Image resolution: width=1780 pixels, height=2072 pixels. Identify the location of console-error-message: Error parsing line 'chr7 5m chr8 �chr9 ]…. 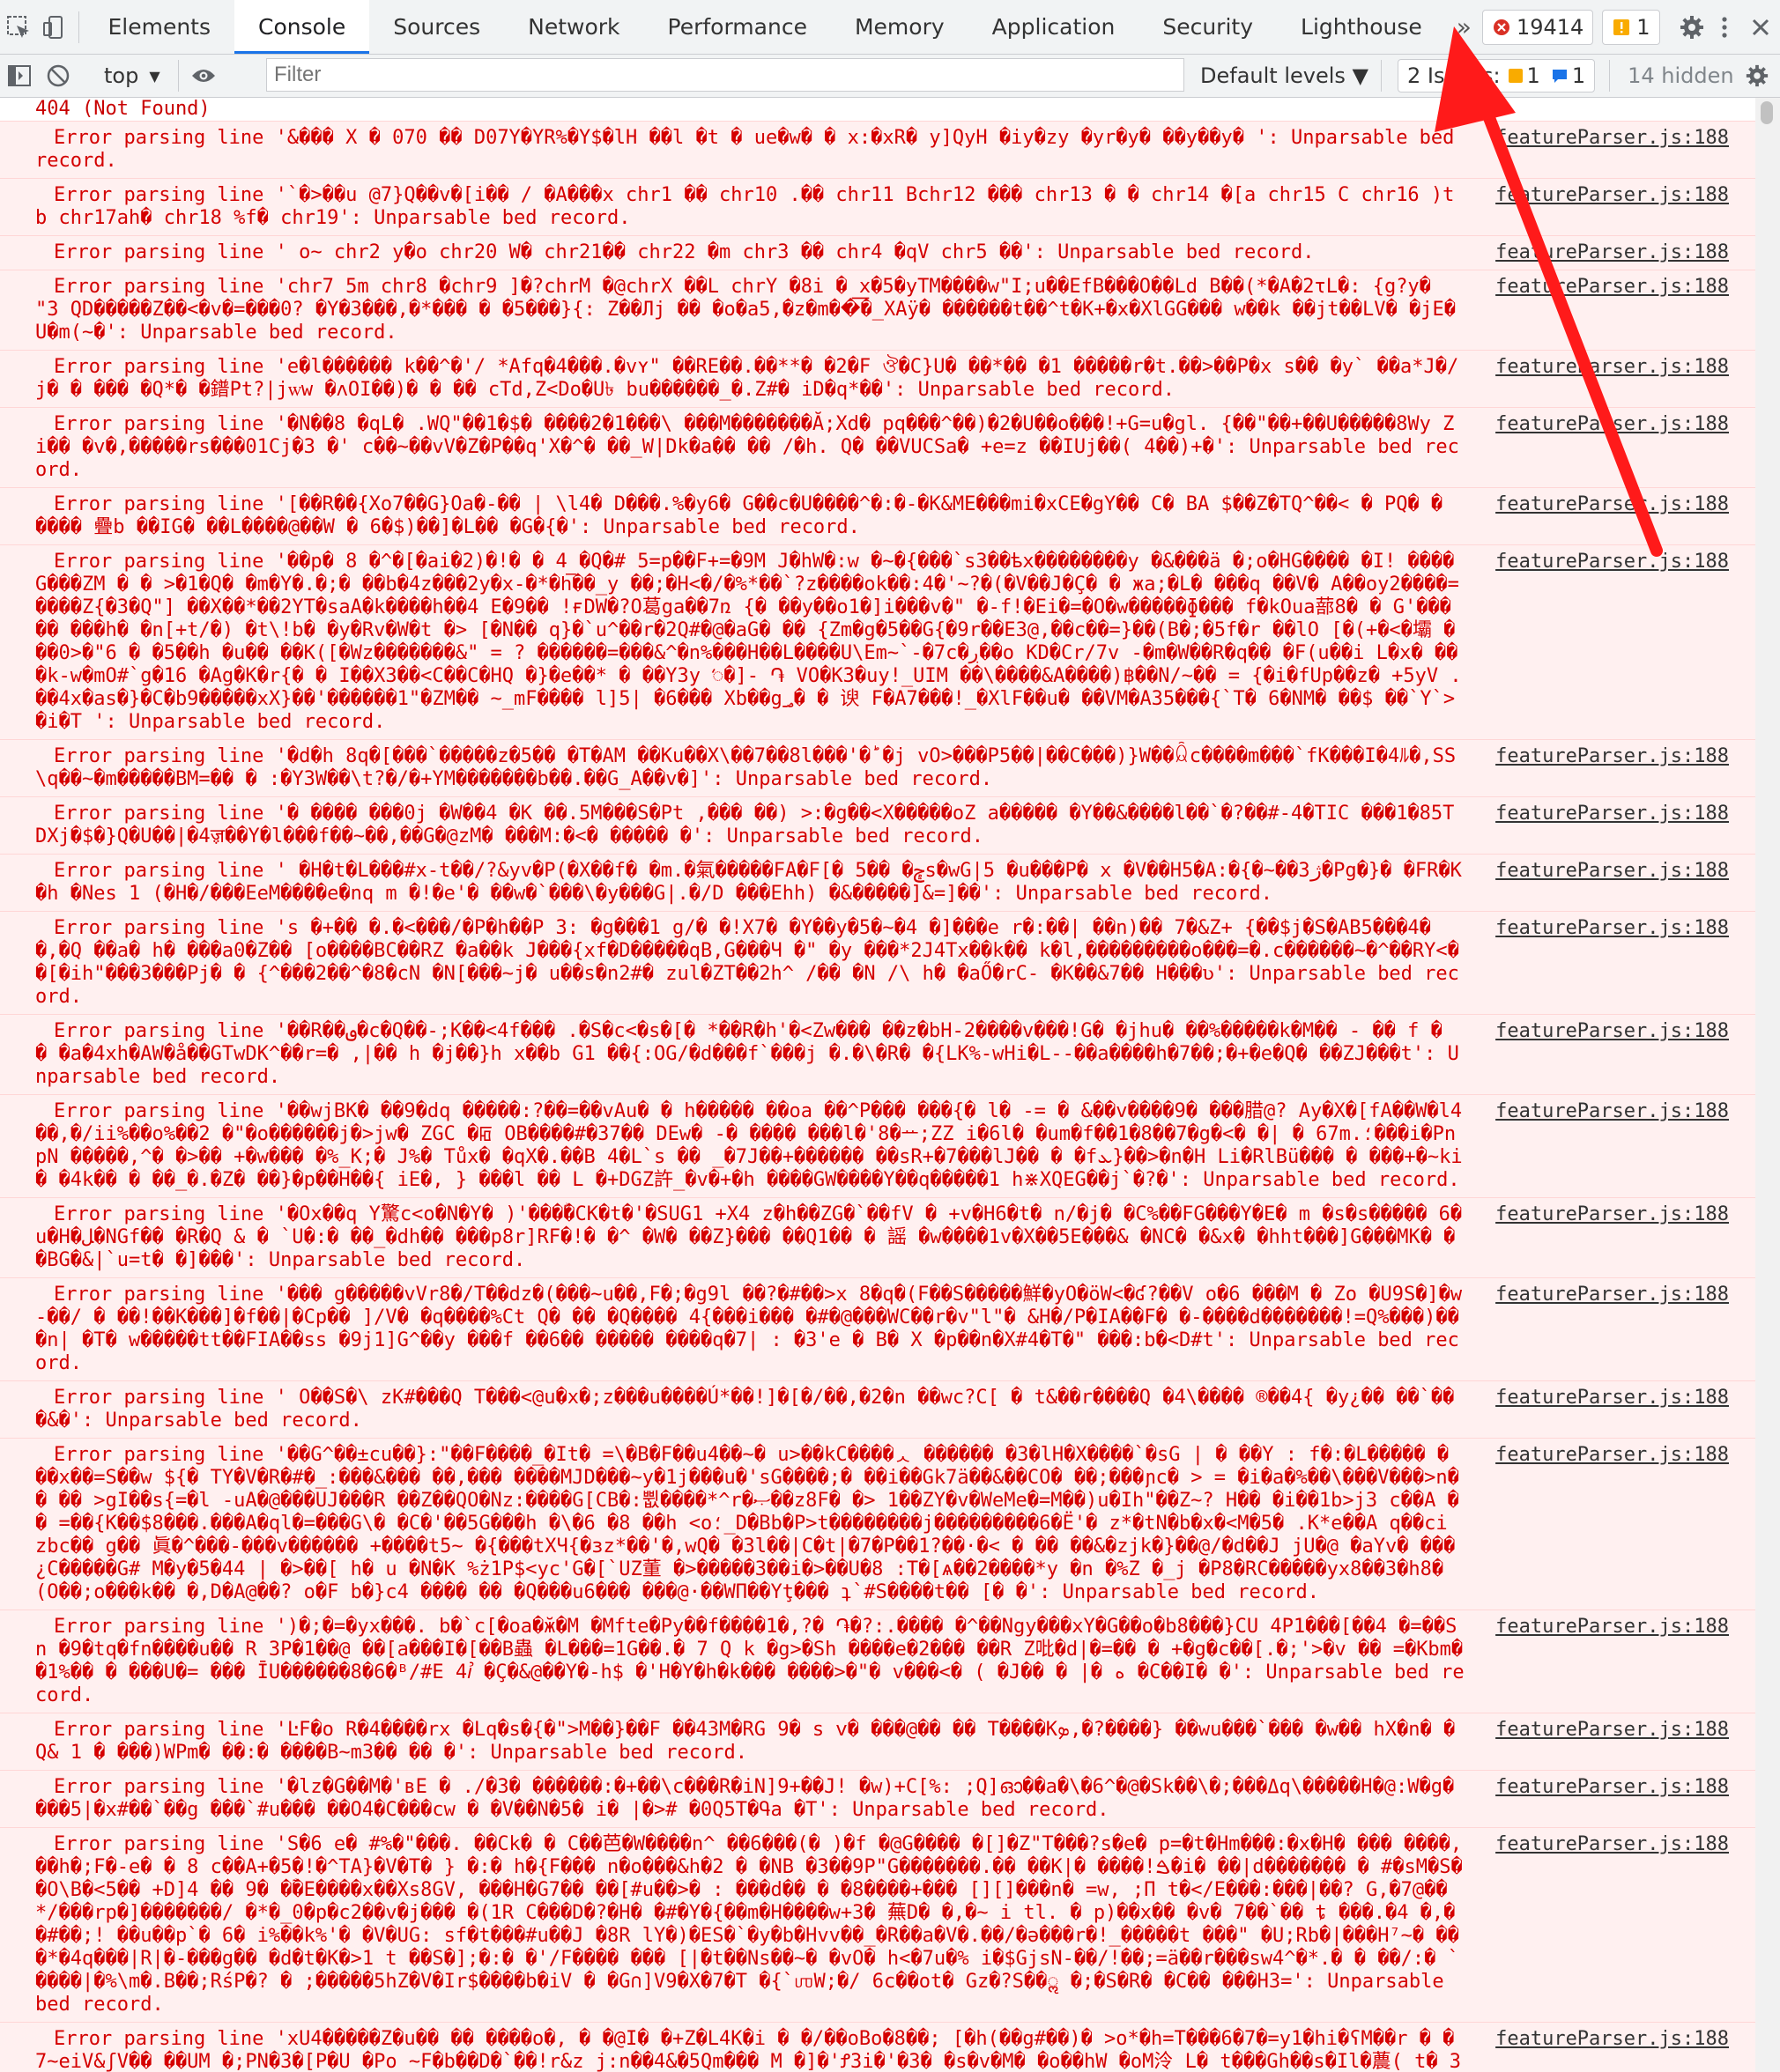
(878, 310).